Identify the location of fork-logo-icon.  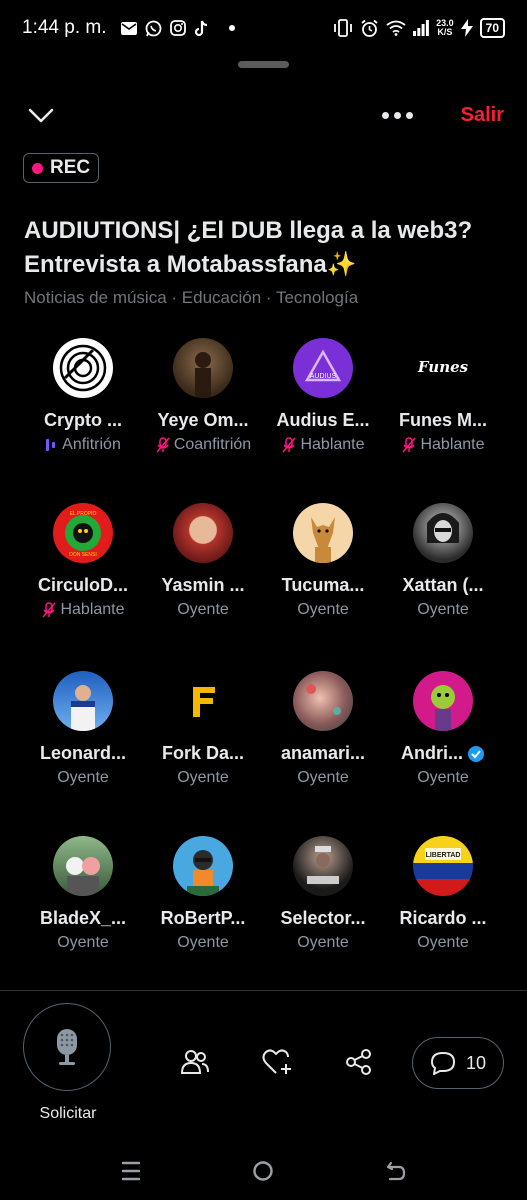
(204, 702).